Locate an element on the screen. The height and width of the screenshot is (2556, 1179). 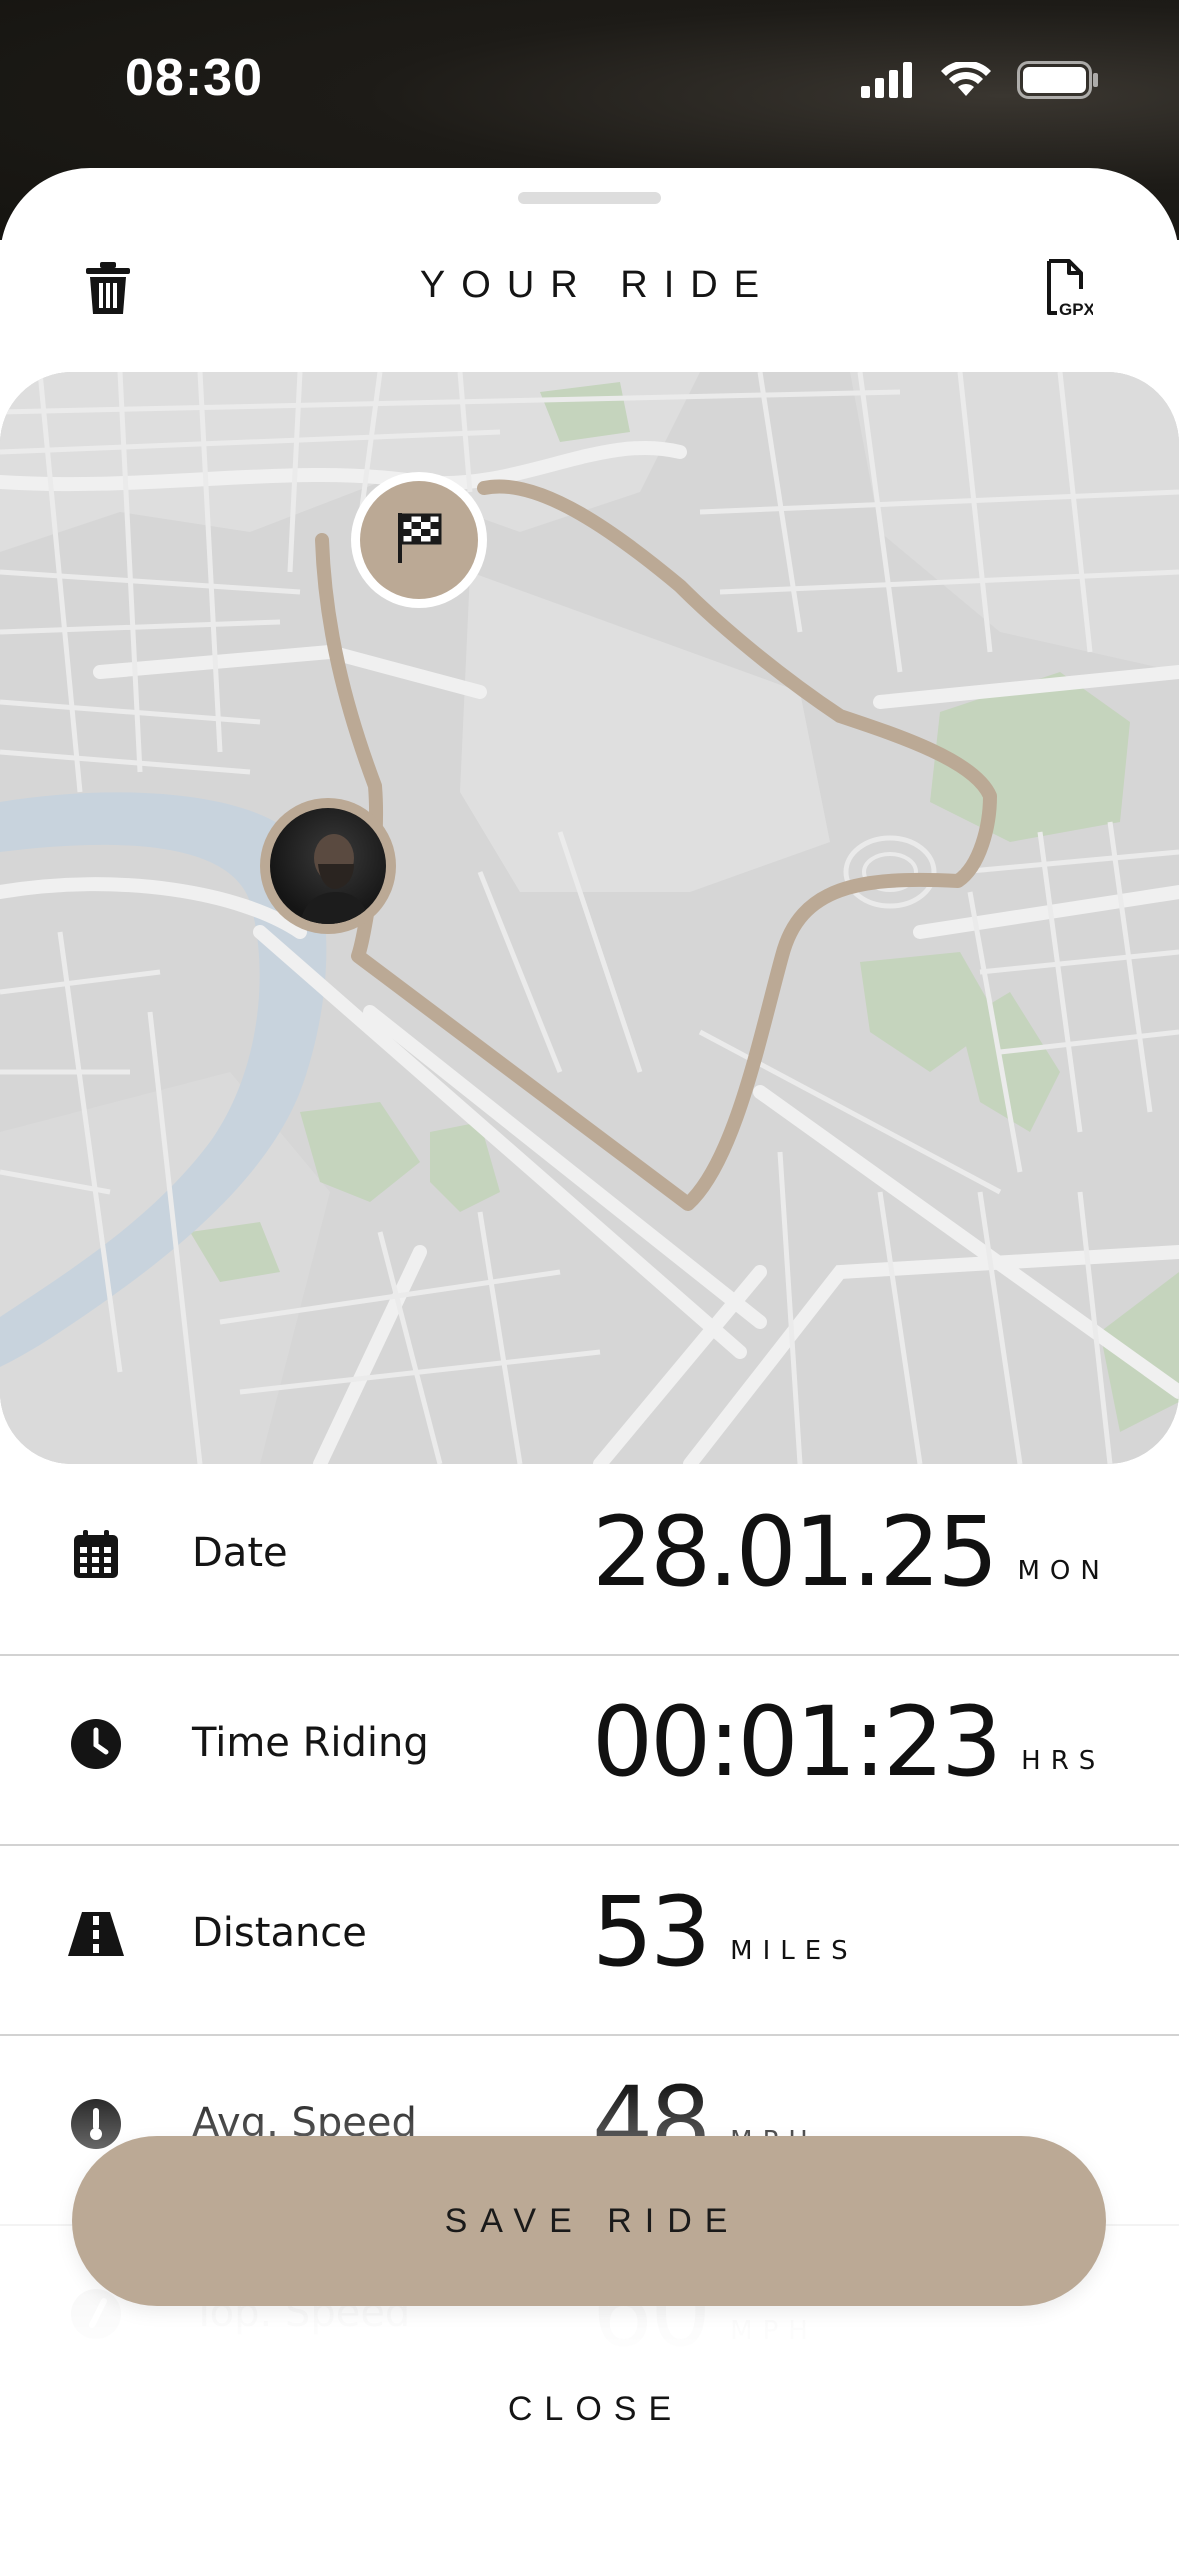
thermometer-icon is located at coordinates (96, 2126).